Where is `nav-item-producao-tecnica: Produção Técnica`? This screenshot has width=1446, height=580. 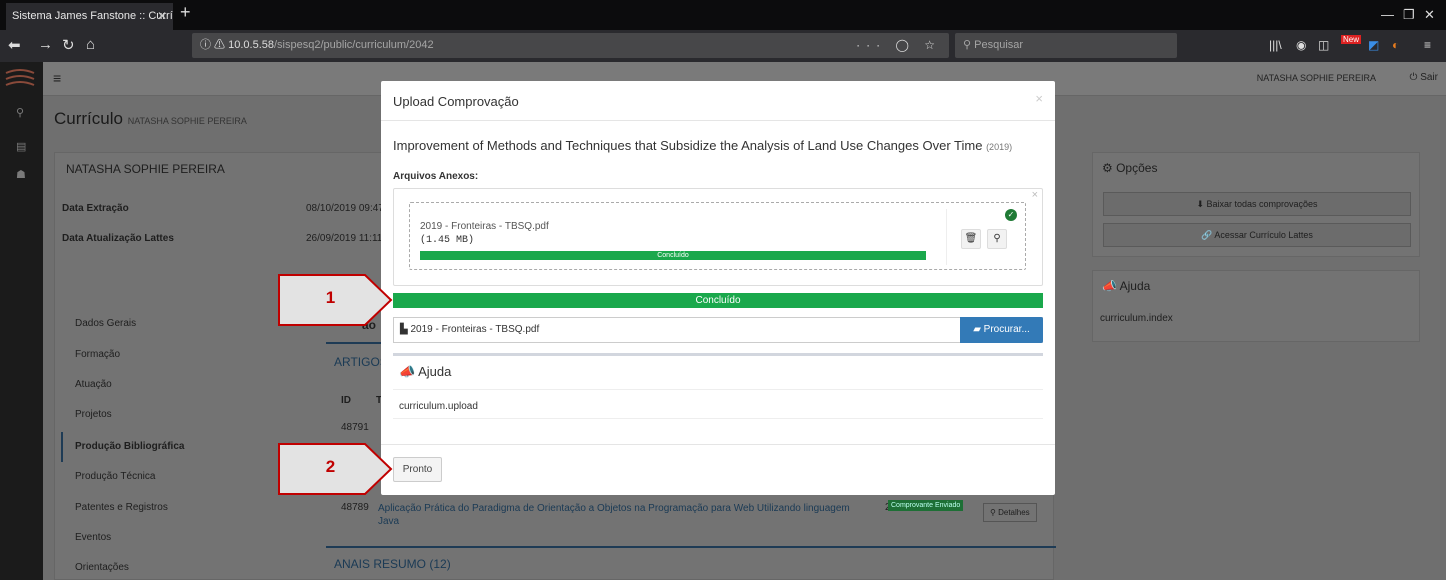
nav-item-producao-tecnica: Produção Técnica is located at coordinates (115, 476).